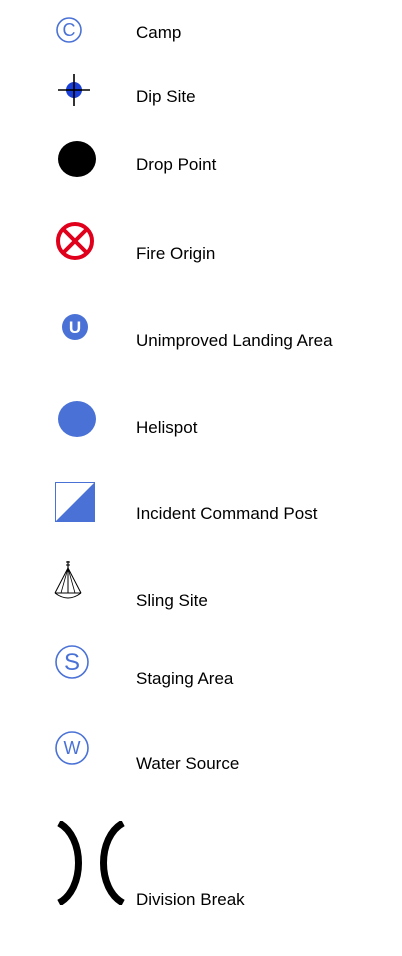 The height and width of the screenshot is (956, 402). Describe the element at coordinates (74, 90) in the screenshot. I see `dip-site-icon` at that location.